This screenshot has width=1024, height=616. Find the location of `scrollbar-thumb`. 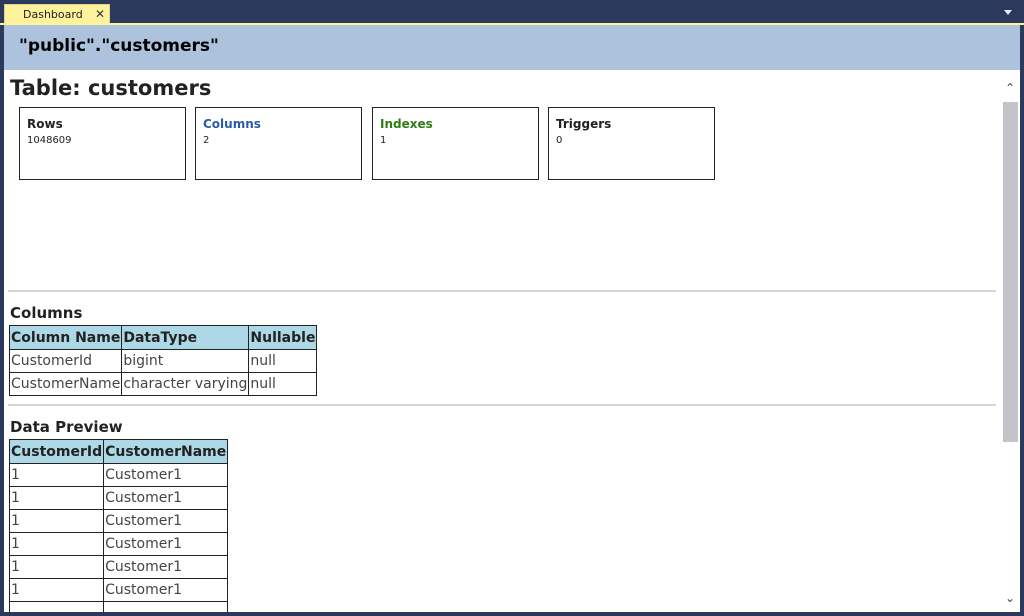

scrollbar-thumb is located at coordinates (1010, 272).